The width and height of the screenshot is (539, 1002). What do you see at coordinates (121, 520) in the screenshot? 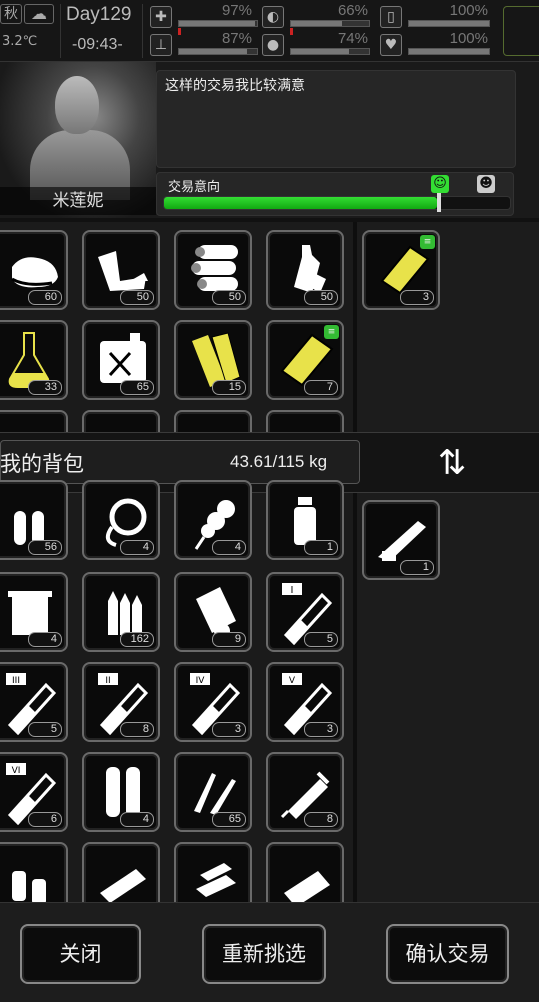
I see `item-rope: 4` at bounding box center [121, 520].